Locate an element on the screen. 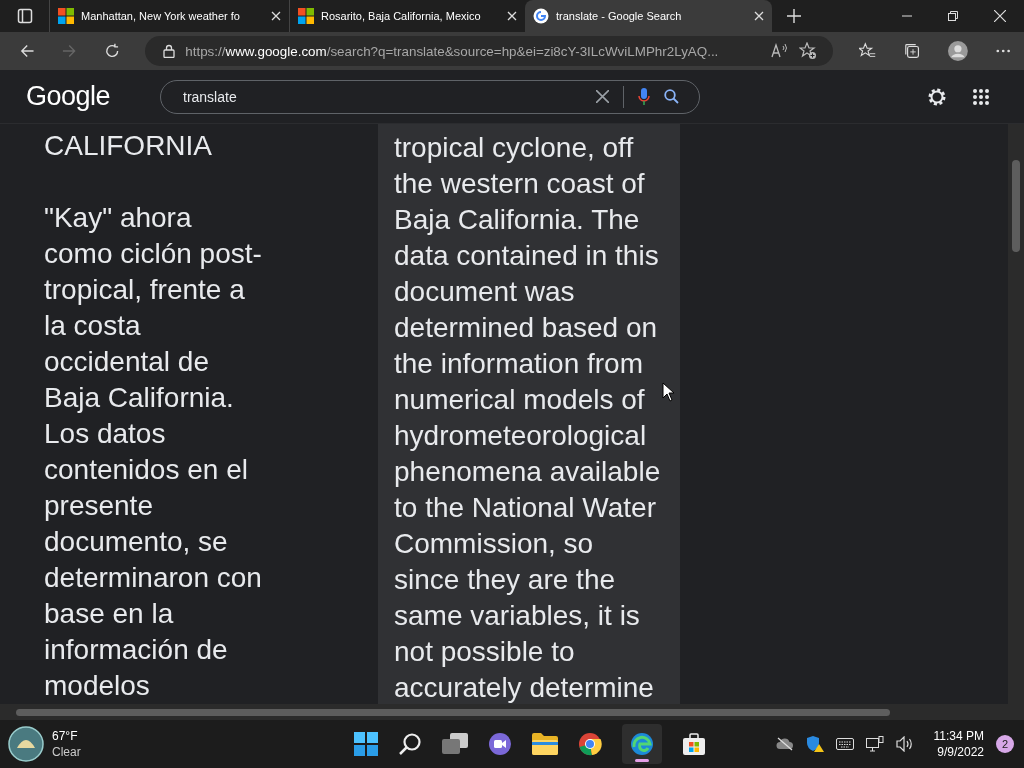  weather-icon is located at coordinates (26, 744).